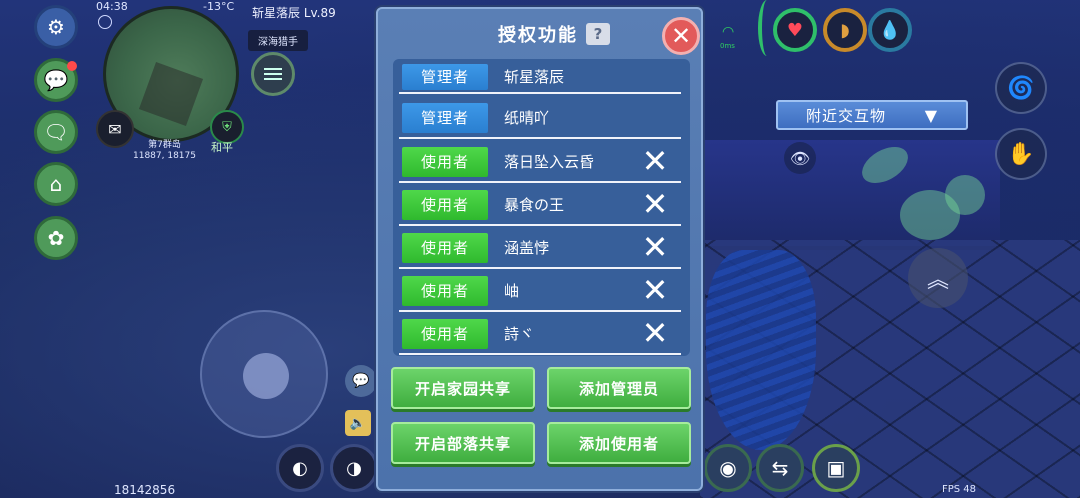  Describe the element at coordinates (540, 290) in the screenshot. I see `list-item: 使用者 岫 ✕` at that location.